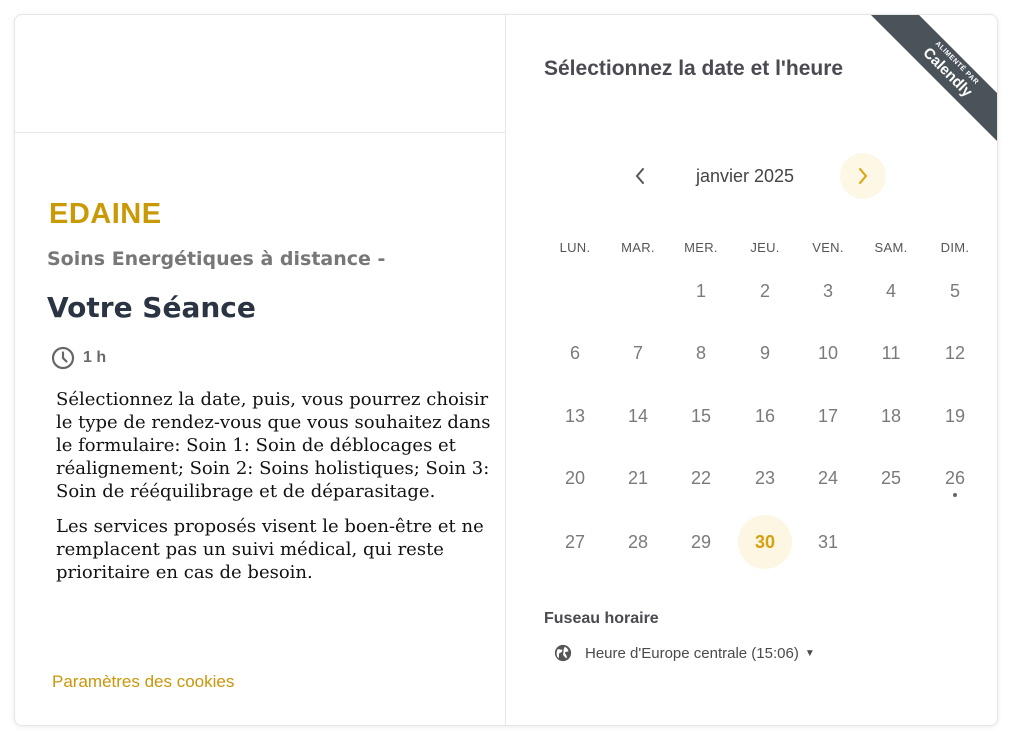 The width and height of the screenshot is (1015, 743). I want to click on calendar-day: 4, so click(891, 291).